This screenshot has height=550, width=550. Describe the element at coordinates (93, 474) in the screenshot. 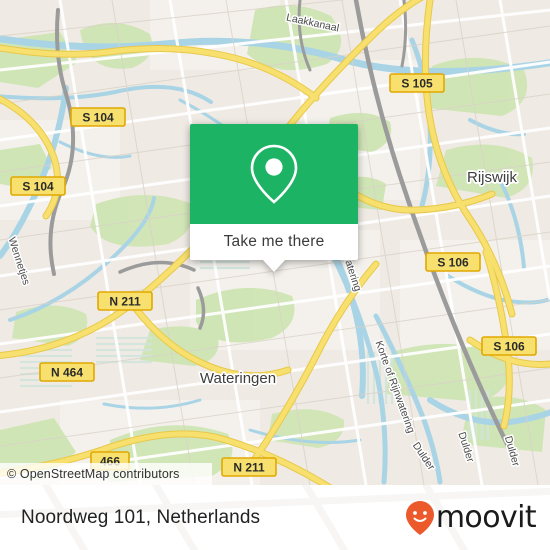

I see `osm-attribution-text: © OpenStreetMap contributors` at that location.